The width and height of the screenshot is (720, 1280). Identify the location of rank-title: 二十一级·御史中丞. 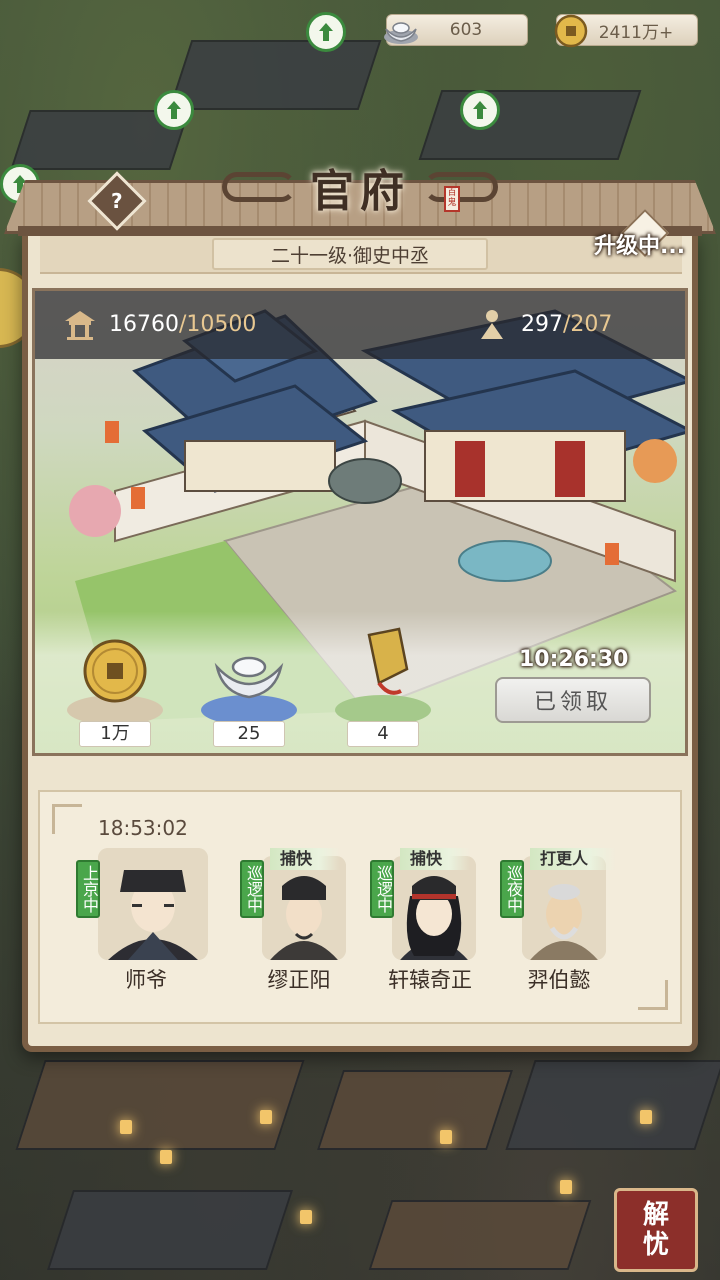
(350, 254).